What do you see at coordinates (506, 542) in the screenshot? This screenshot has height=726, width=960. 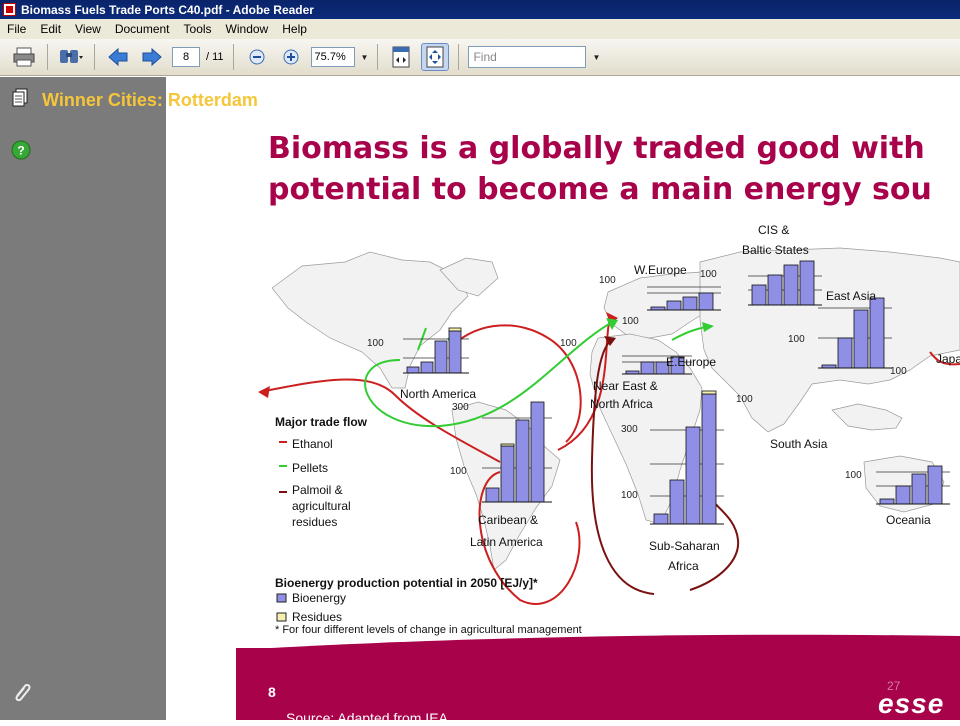 I see `region-label-latin-america: Latin America` at bounding box center [506, 542].